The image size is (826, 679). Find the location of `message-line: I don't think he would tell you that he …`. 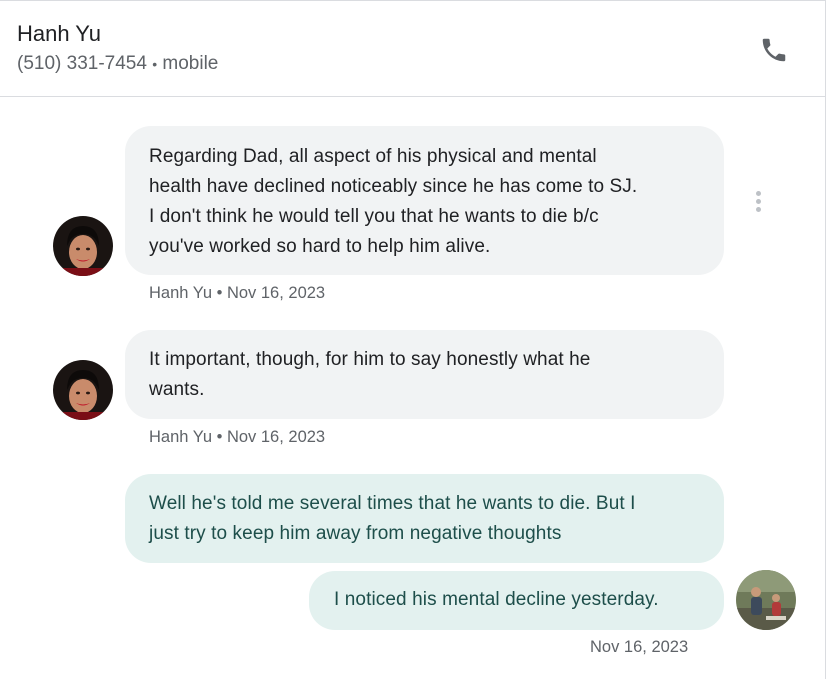

message-line: I don't think he would tell you that he … is located at coordinates (374, 216).